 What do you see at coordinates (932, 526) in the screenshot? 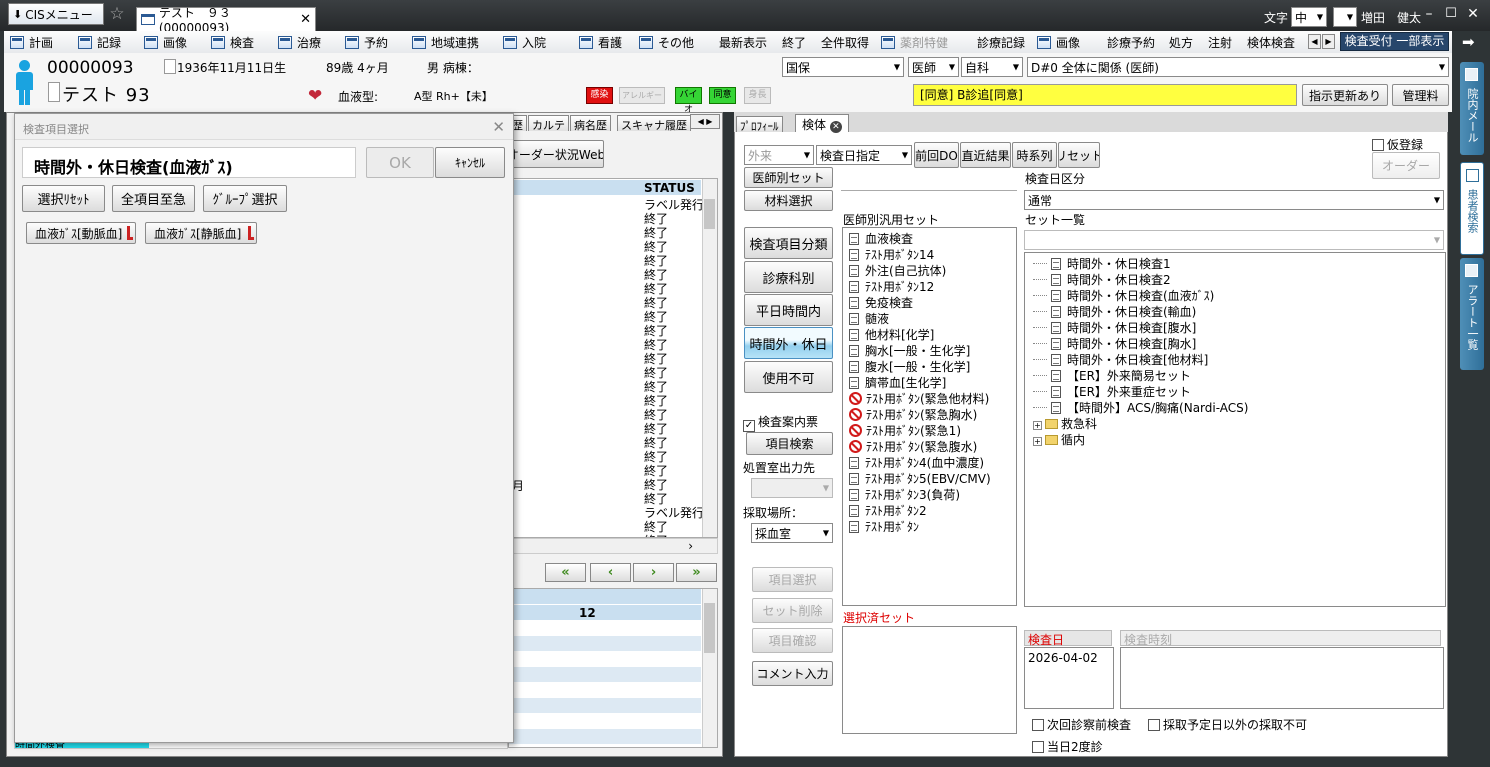
I see `general-set-item: ﾃｽﾄ用ﾎﾞﾀﾝ` at bounding box center [932, 526].